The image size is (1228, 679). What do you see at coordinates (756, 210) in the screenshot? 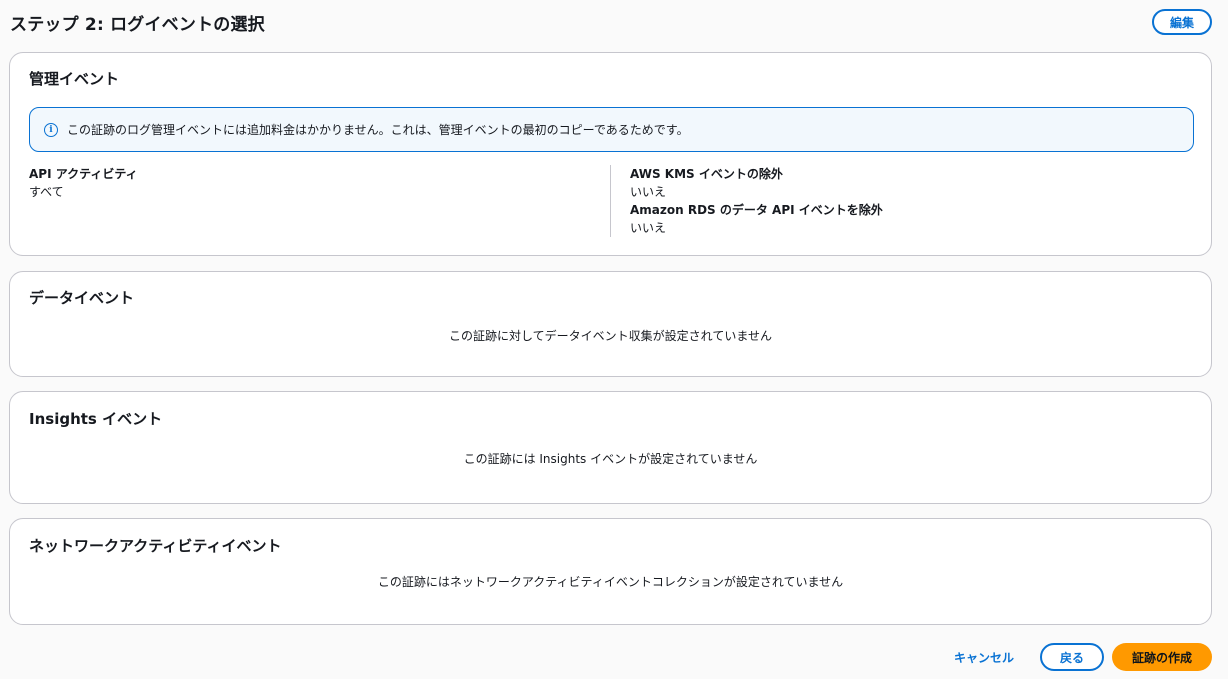
I see `rds-exclude-label: Amazon RDS のデータ API イベントを除外` at bounding box center [756, 210].